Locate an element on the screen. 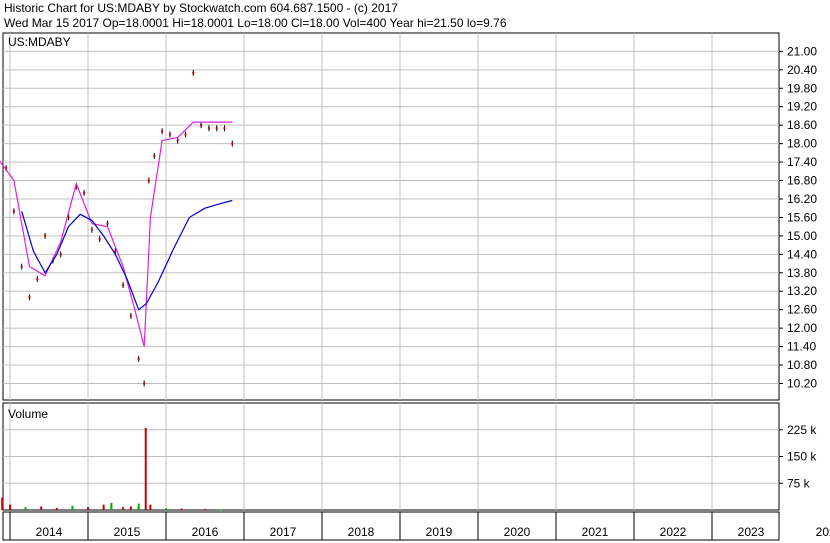  price-tick-label: 14.40 is located at coordinates (802, 254).